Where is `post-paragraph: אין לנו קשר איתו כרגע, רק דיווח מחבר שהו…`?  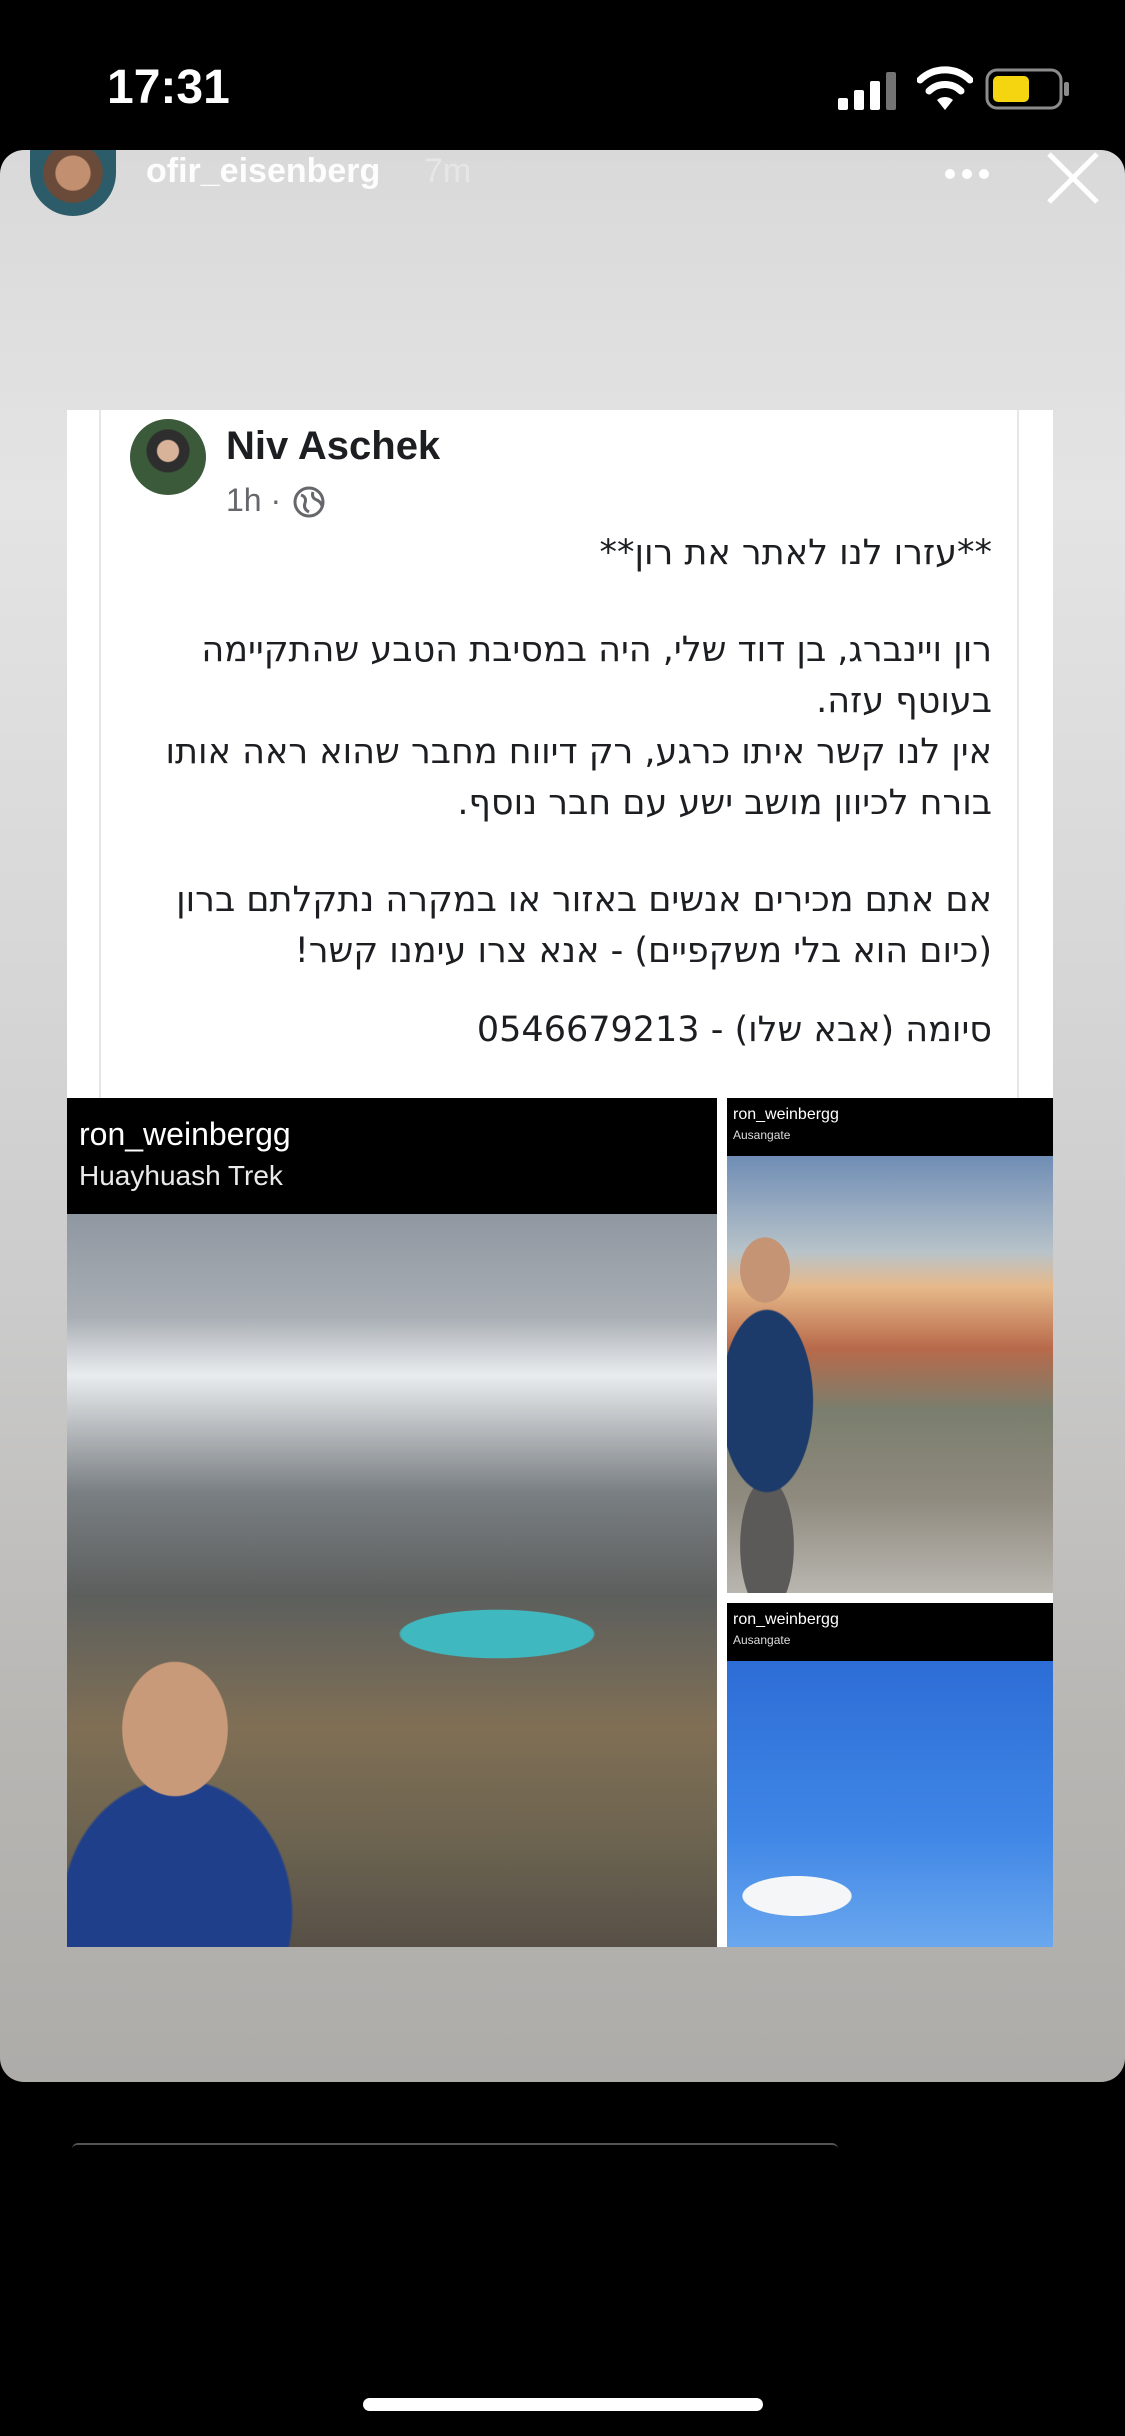 post-paragraph: אין לנו קשר איתו כרגע, רק דיווח מחבר שהו… is located at coordinates (579, 777).